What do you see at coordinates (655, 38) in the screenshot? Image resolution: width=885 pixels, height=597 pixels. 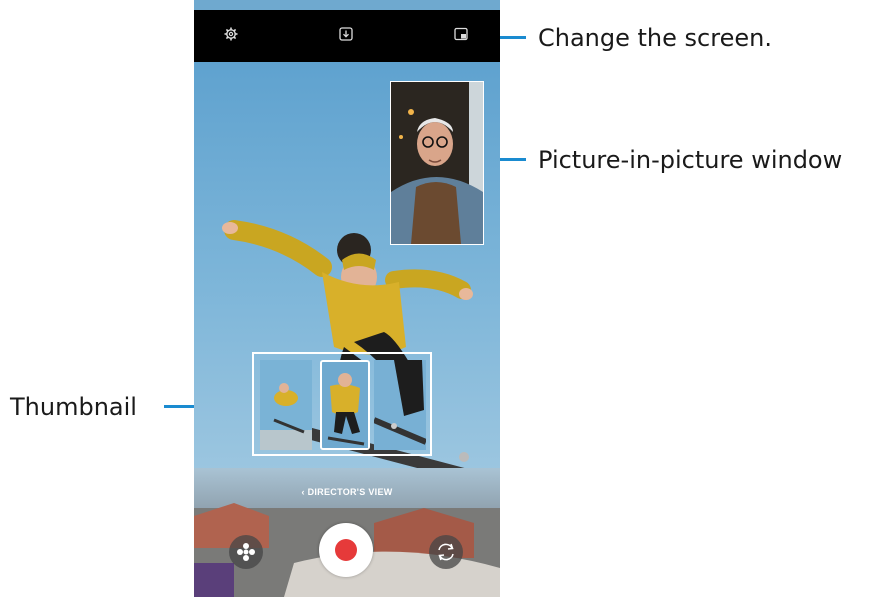 I see `callout-change-screen: Change the screen.` at bounding box center [655, 38].